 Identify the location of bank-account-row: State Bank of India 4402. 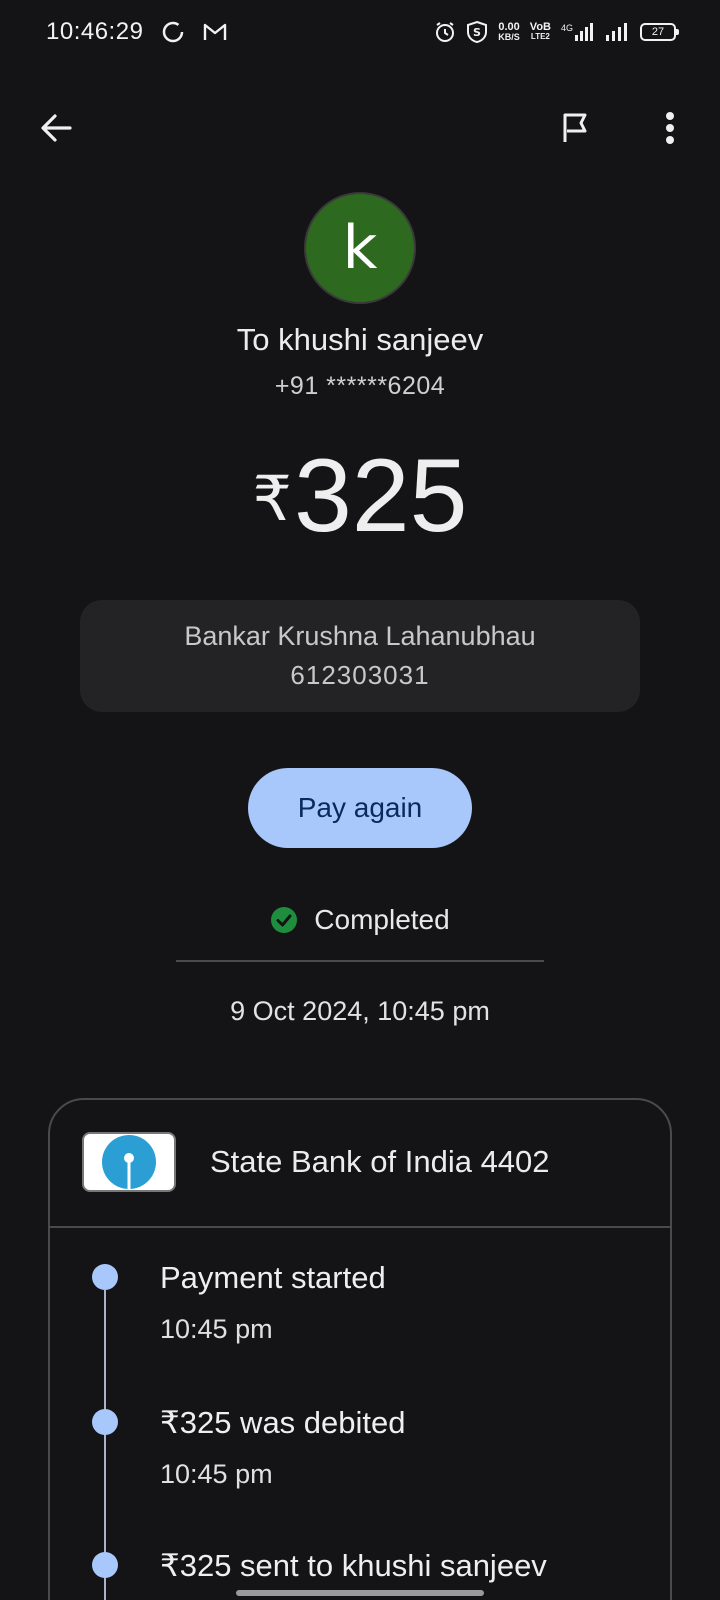
(360, 1164).